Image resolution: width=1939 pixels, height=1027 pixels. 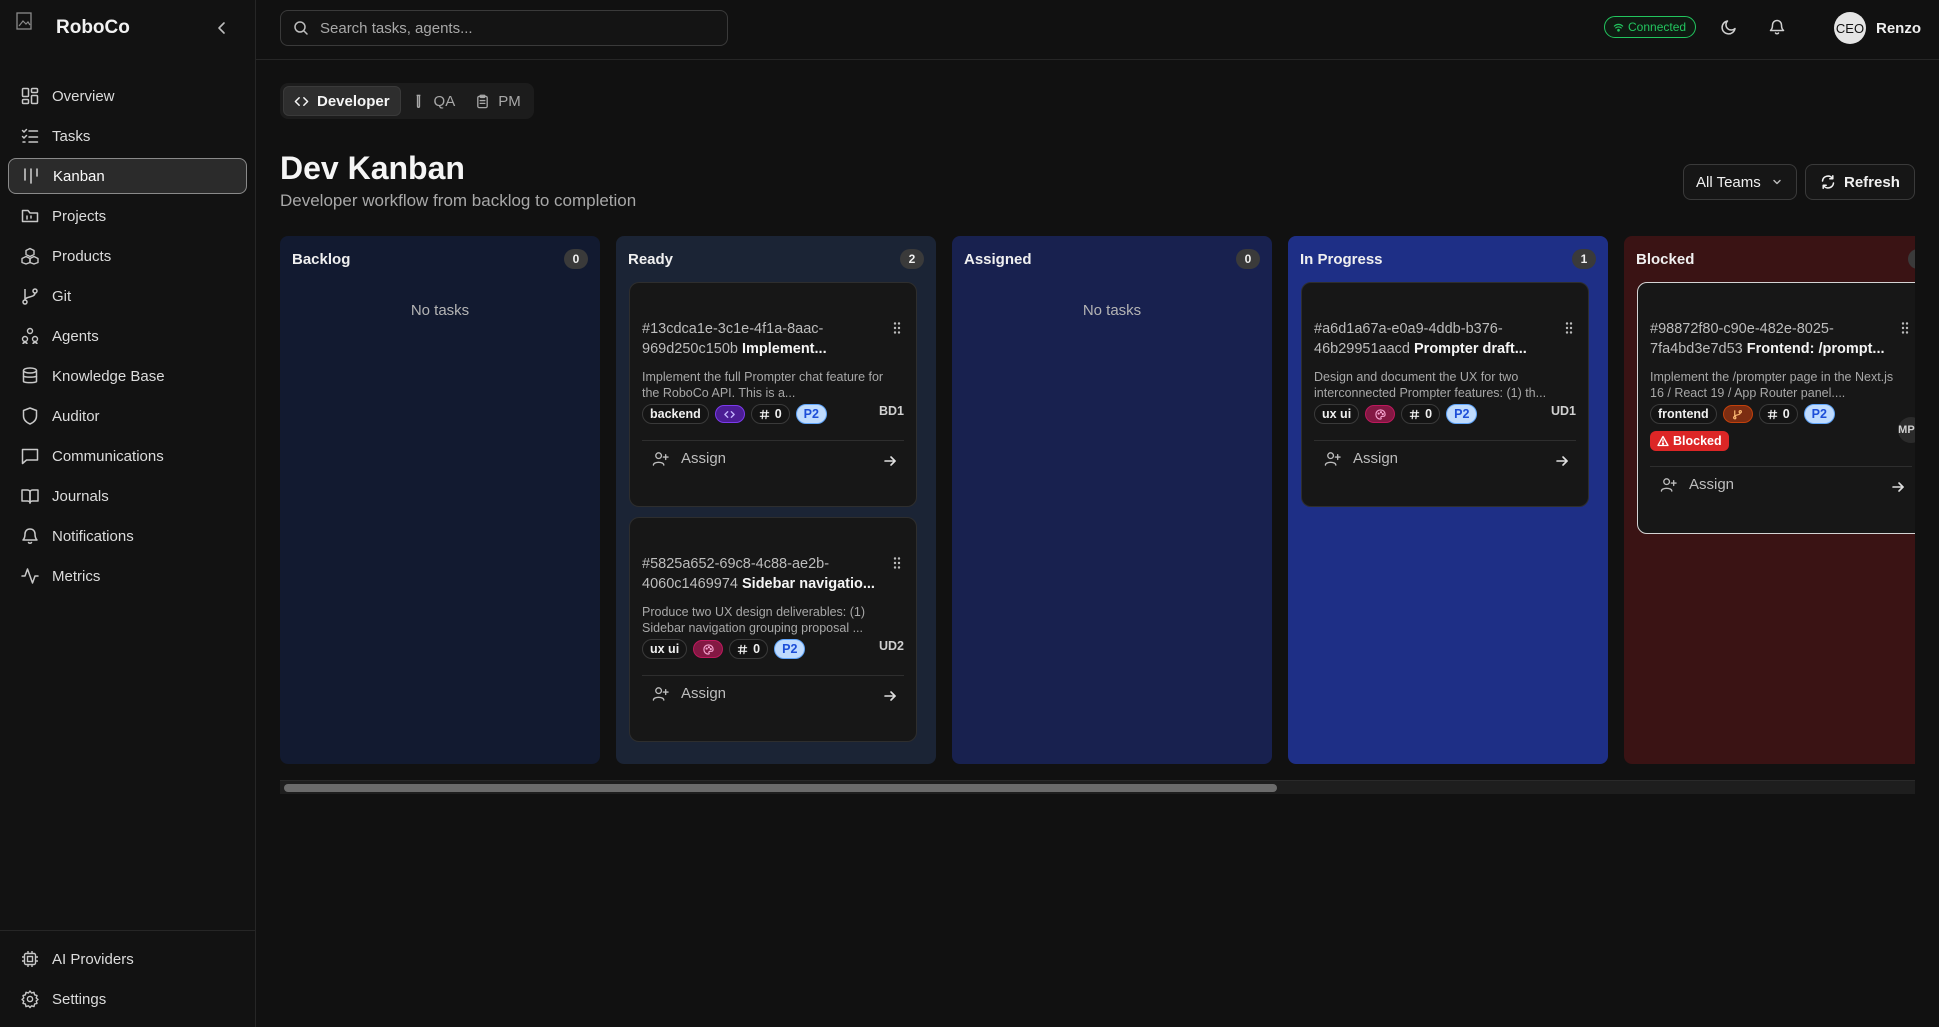 What do you see at coordinates (31, 176) in the screenshot?
I see `kanban-icon` at bounding box center [31, 176].